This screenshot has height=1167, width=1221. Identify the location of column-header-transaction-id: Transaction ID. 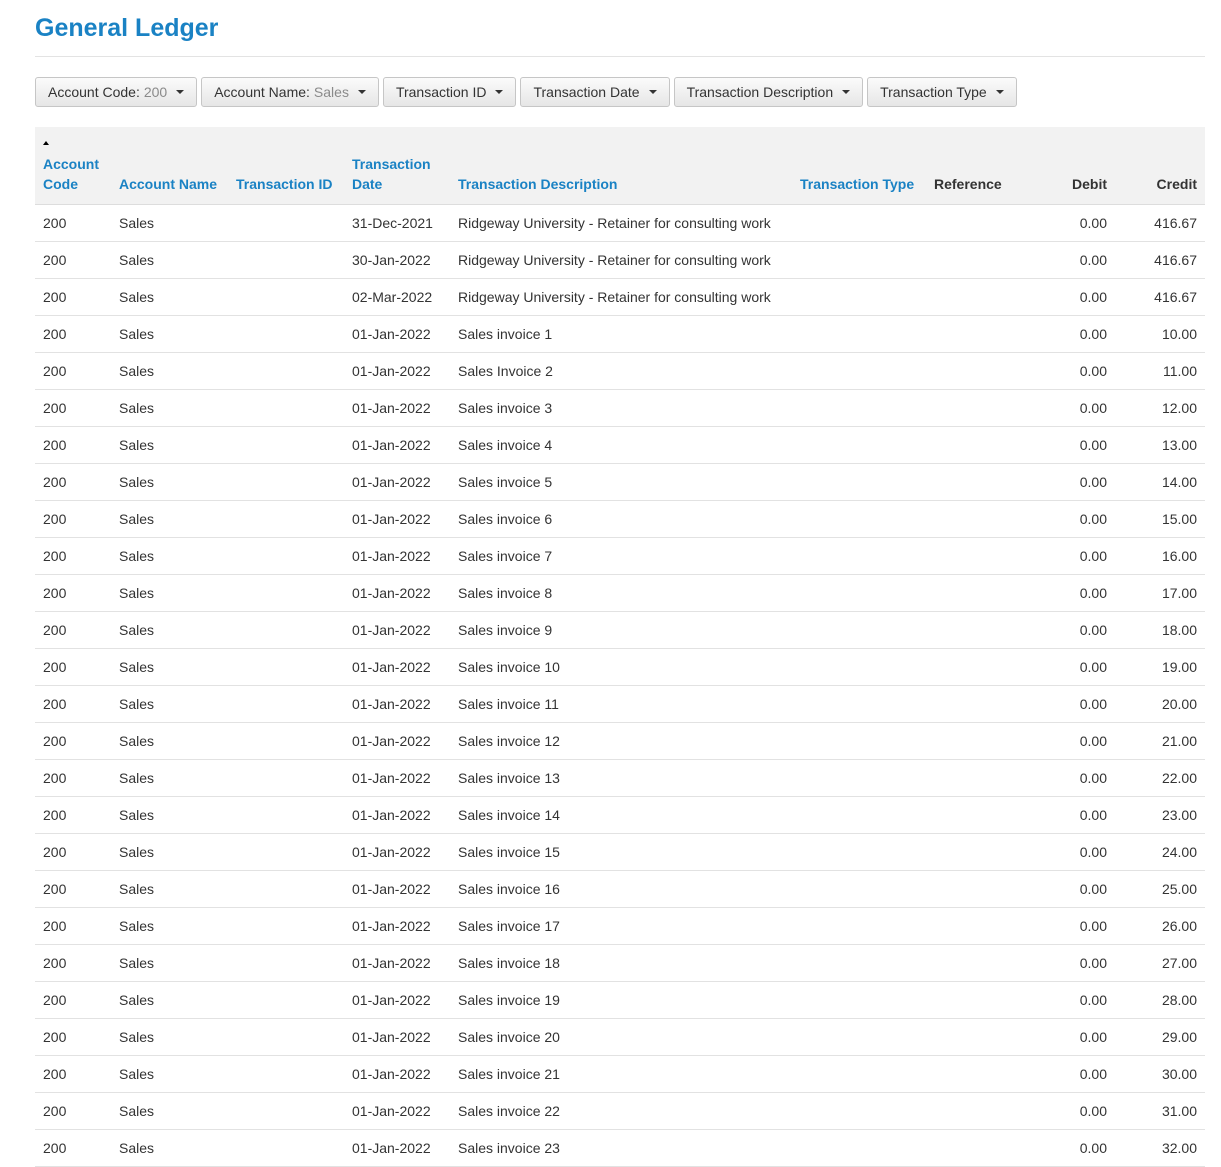
(286, 166).